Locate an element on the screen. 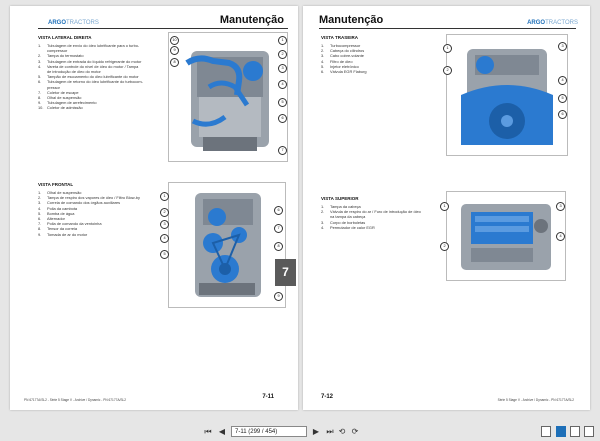  engine-front-view-illustration is located at coordinates (228, 245).